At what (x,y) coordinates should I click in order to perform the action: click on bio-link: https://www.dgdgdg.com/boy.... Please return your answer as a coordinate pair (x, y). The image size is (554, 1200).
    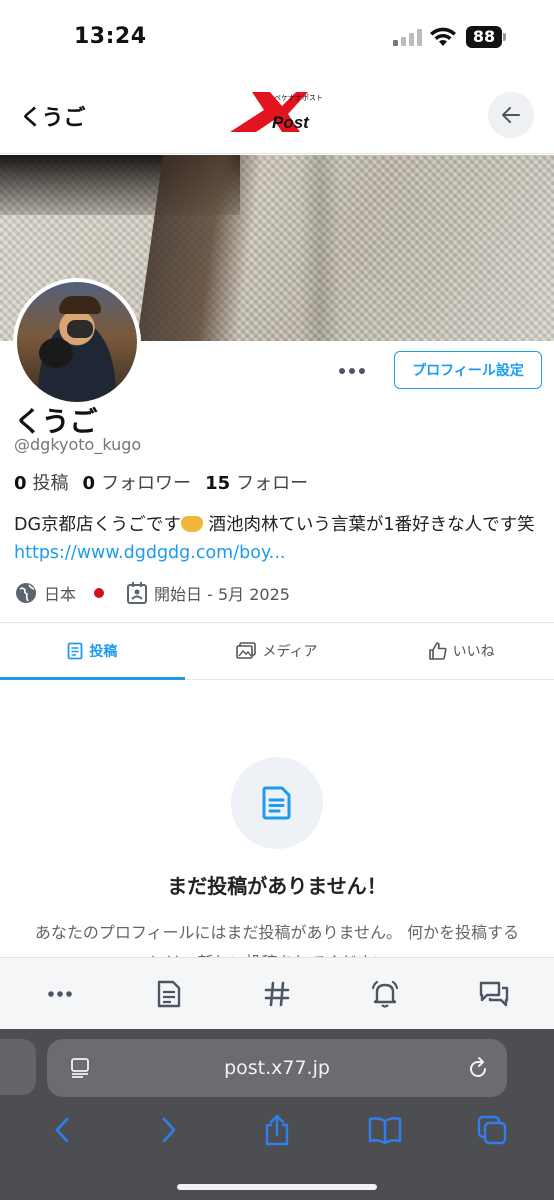
    Looking at the image, I should click on (149, 553).